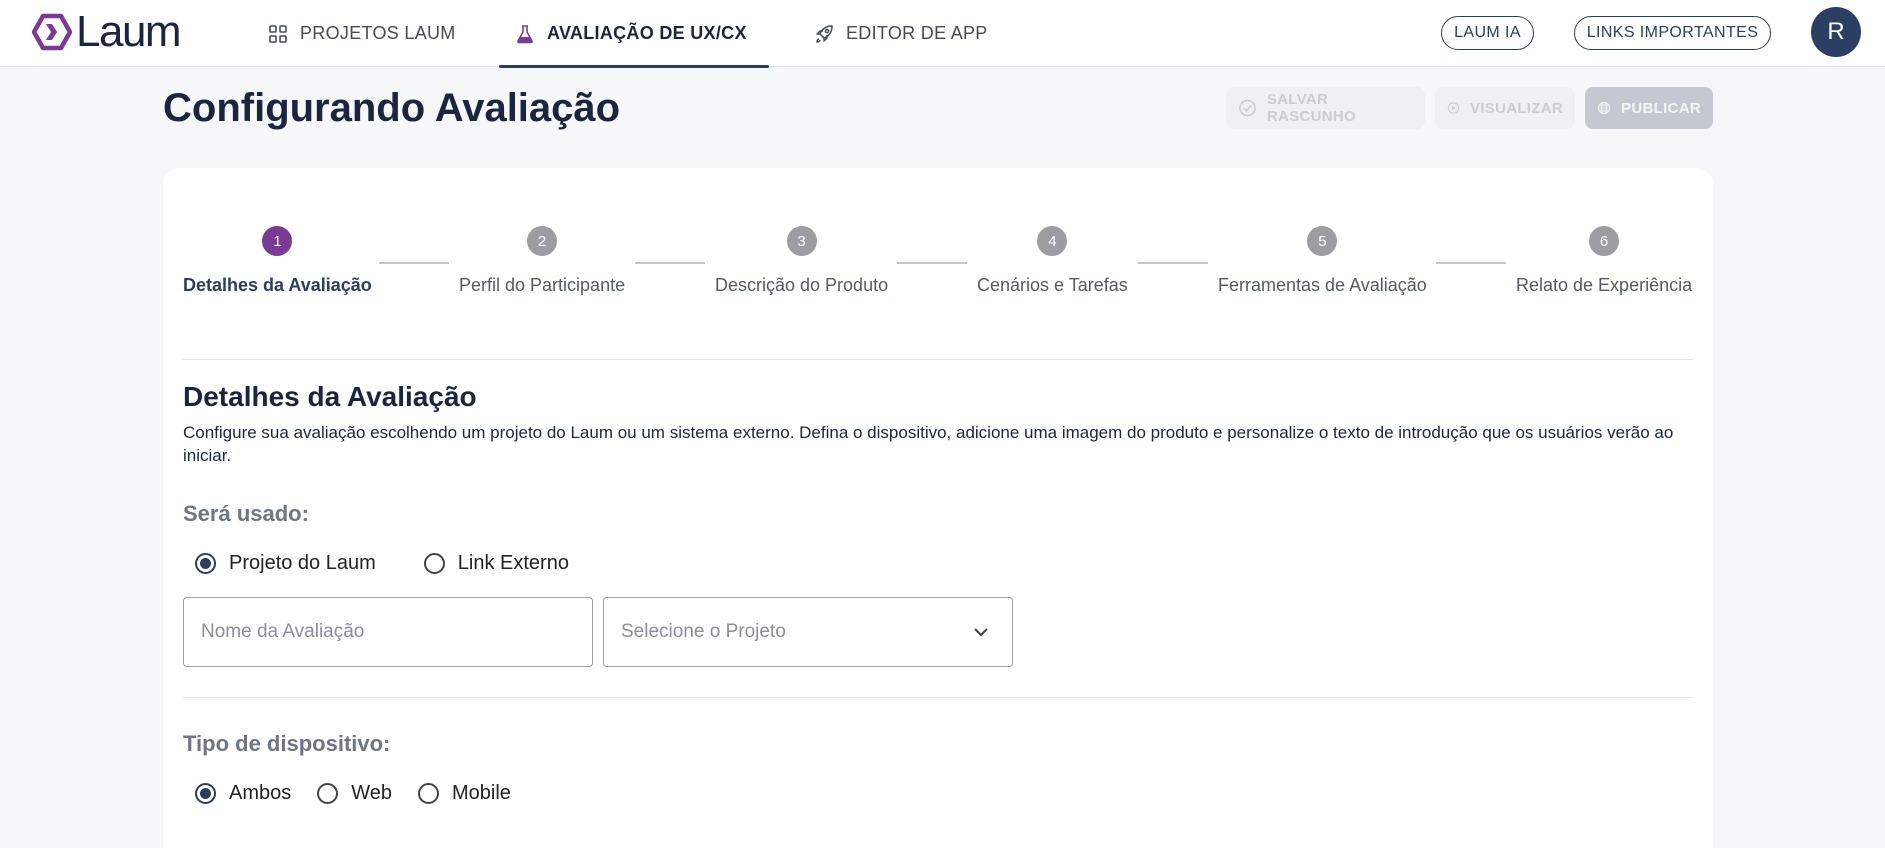 This screenshot has height=848, width=1885. What do you see at coordinates (1604, 285) in the screenshot?
I see `step-label: Relato de Experiência` at bounding box center [1604, 285].